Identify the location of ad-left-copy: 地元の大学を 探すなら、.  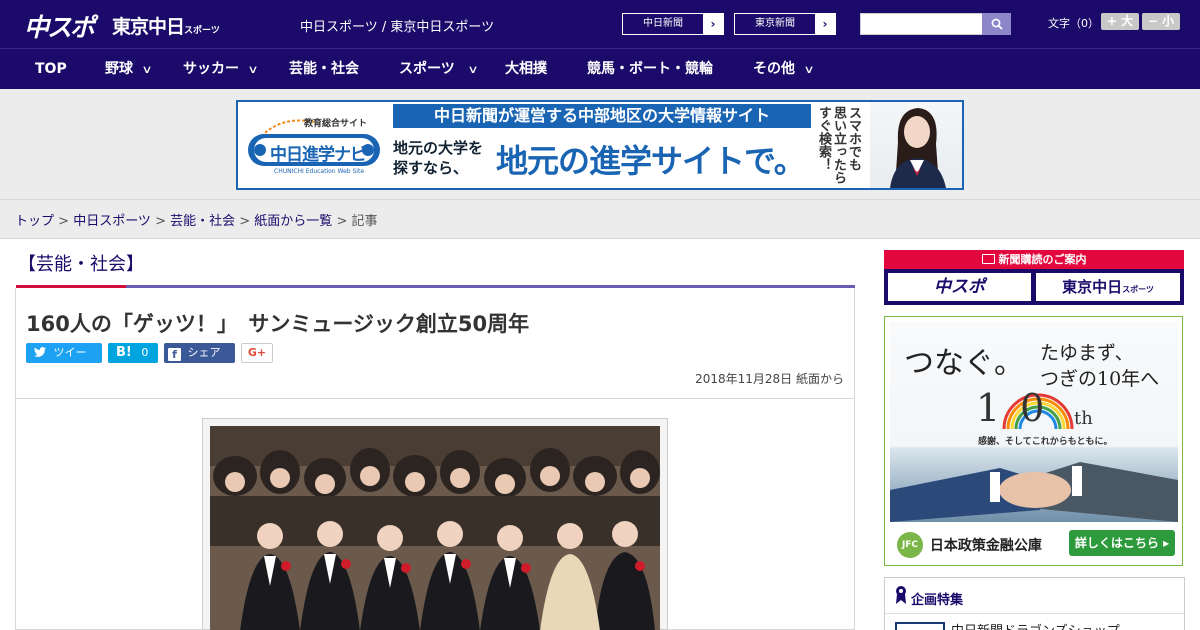
(438, 158).